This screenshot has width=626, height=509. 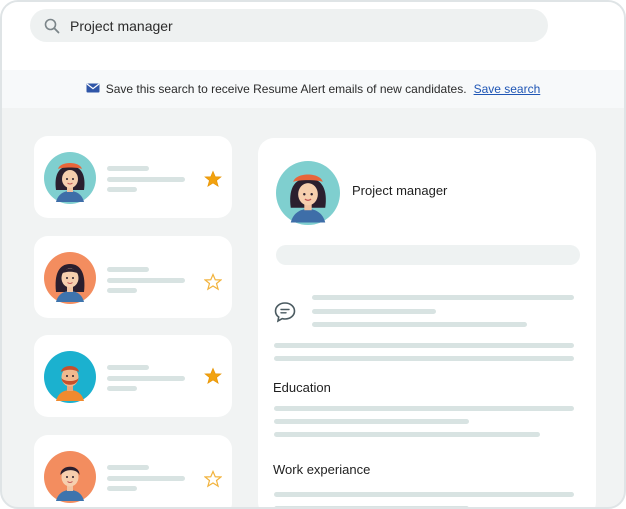 I want to click on top-bar: Project manager, so click(x=313, y=36).